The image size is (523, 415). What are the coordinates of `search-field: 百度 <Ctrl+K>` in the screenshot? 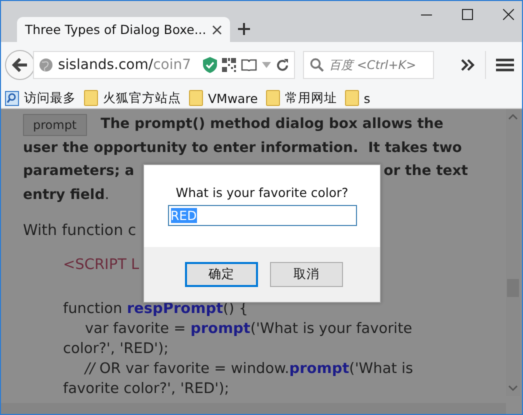 It's located at (368, 65).